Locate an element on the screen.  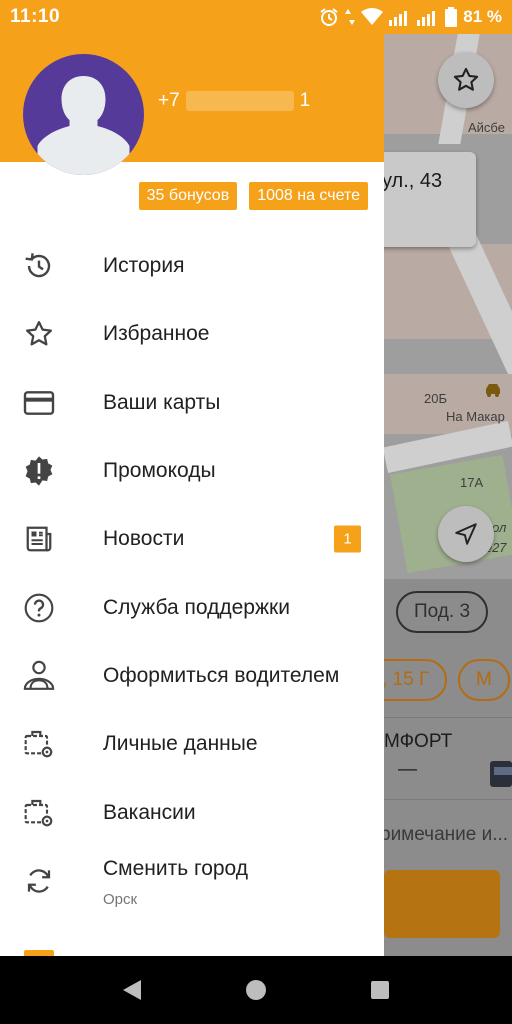
menu-label: Промокоды is located at coordinates (159, 471).